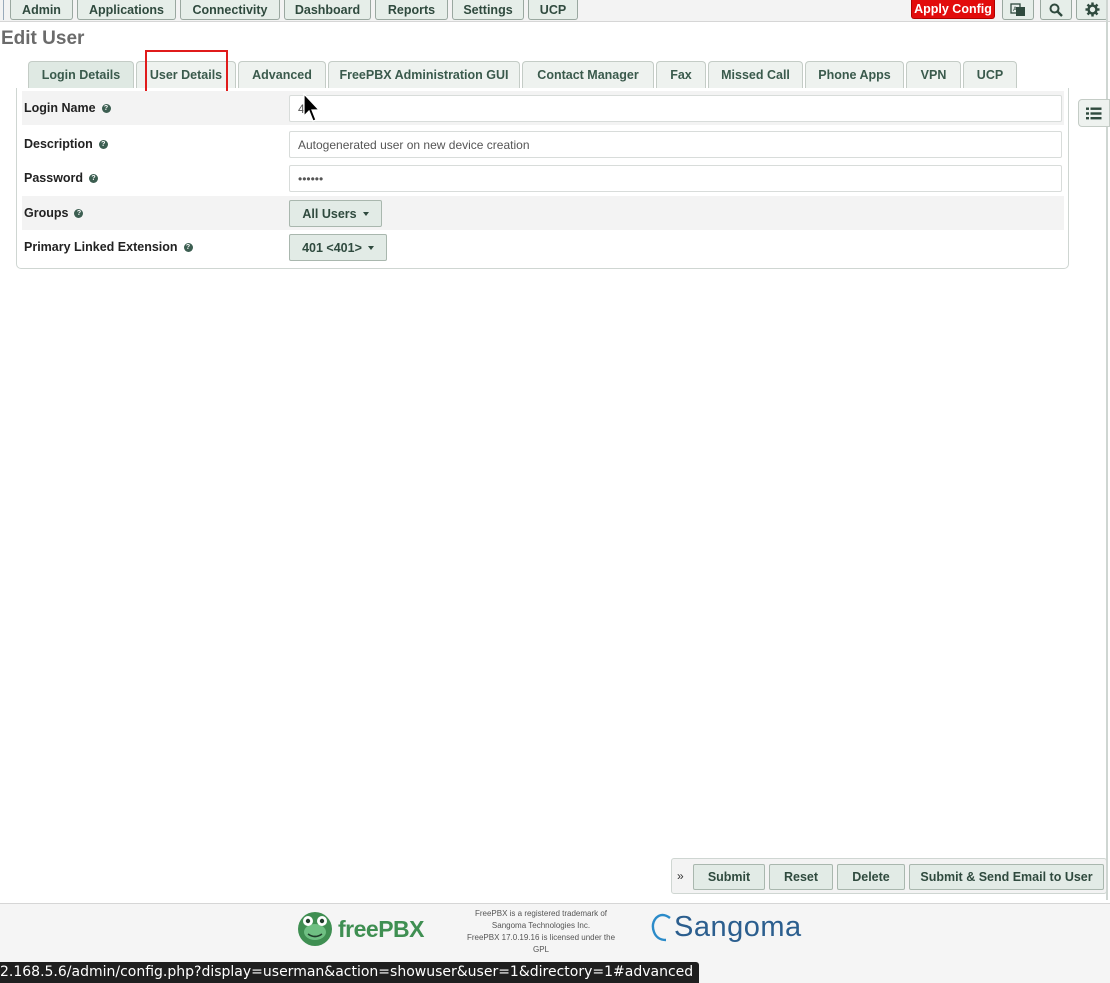  I want to click on trademark-line: Sangoma Technologies Inc., so click(541, 925).